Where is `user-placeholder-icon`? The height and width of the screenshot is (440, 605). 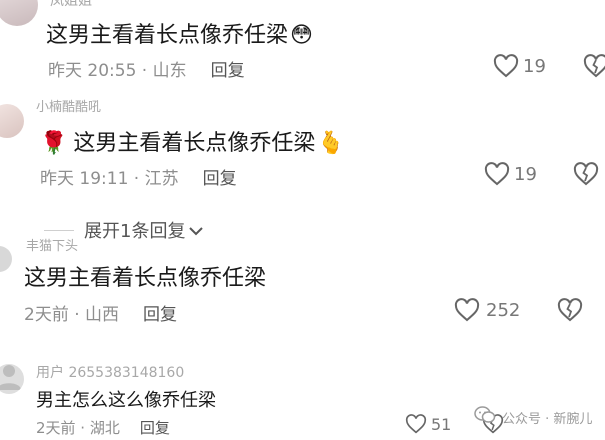
user-placeholder-icon is located at coordinates (12, 379).